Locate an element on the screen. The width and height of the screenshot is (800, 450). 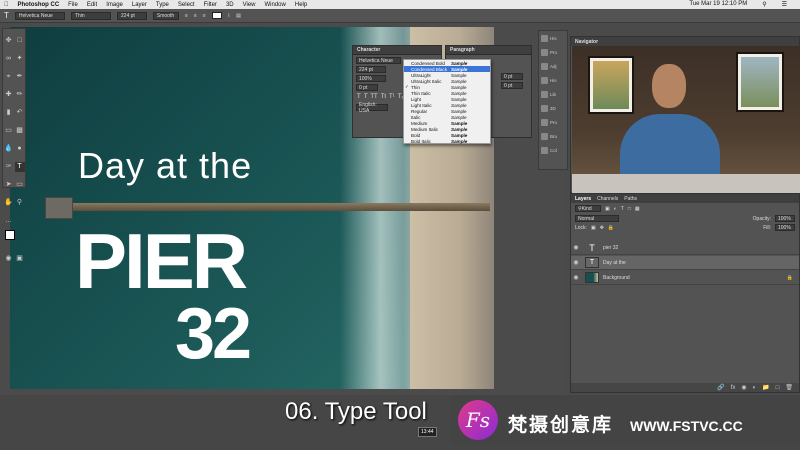
layer-row-pier-32: ◉ T pier 32 is located at coordinates (685, 248).